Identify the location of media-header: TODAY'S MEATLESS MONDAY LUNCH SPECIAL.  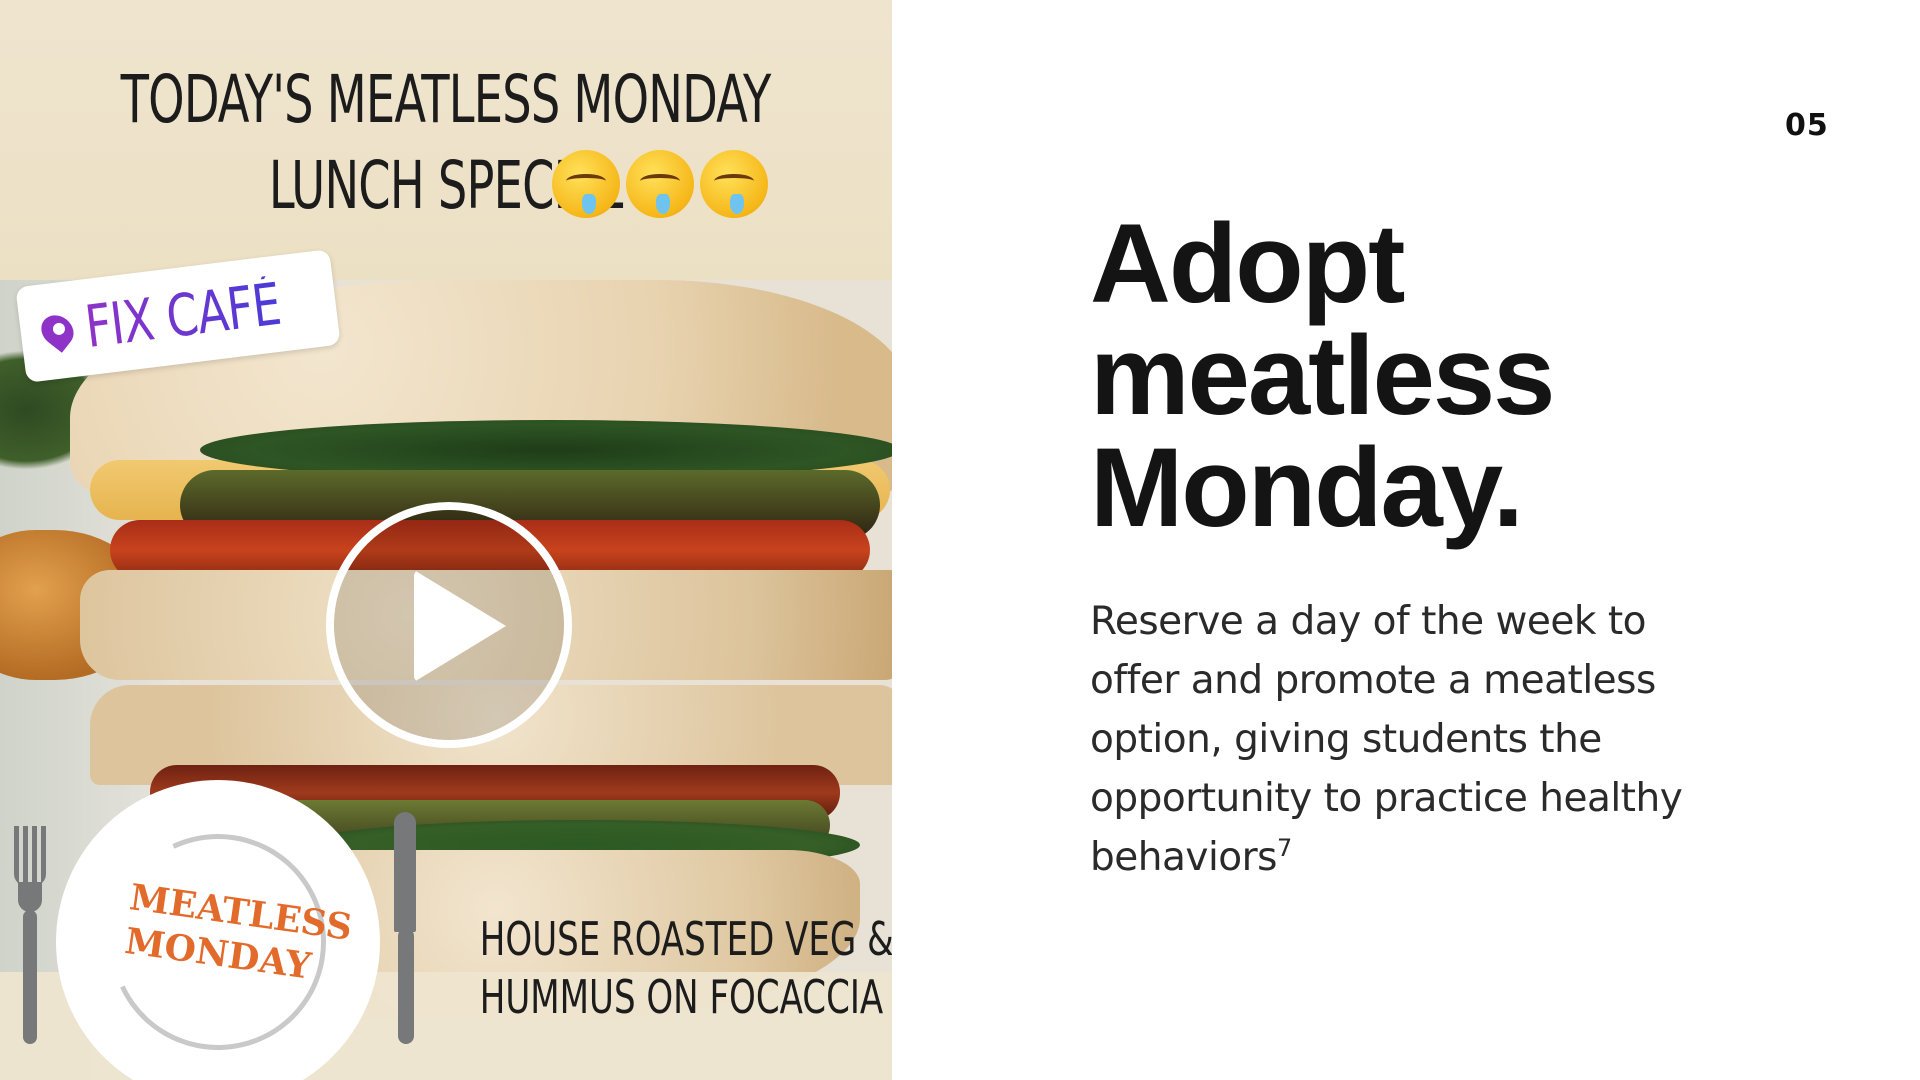
(446, 140).